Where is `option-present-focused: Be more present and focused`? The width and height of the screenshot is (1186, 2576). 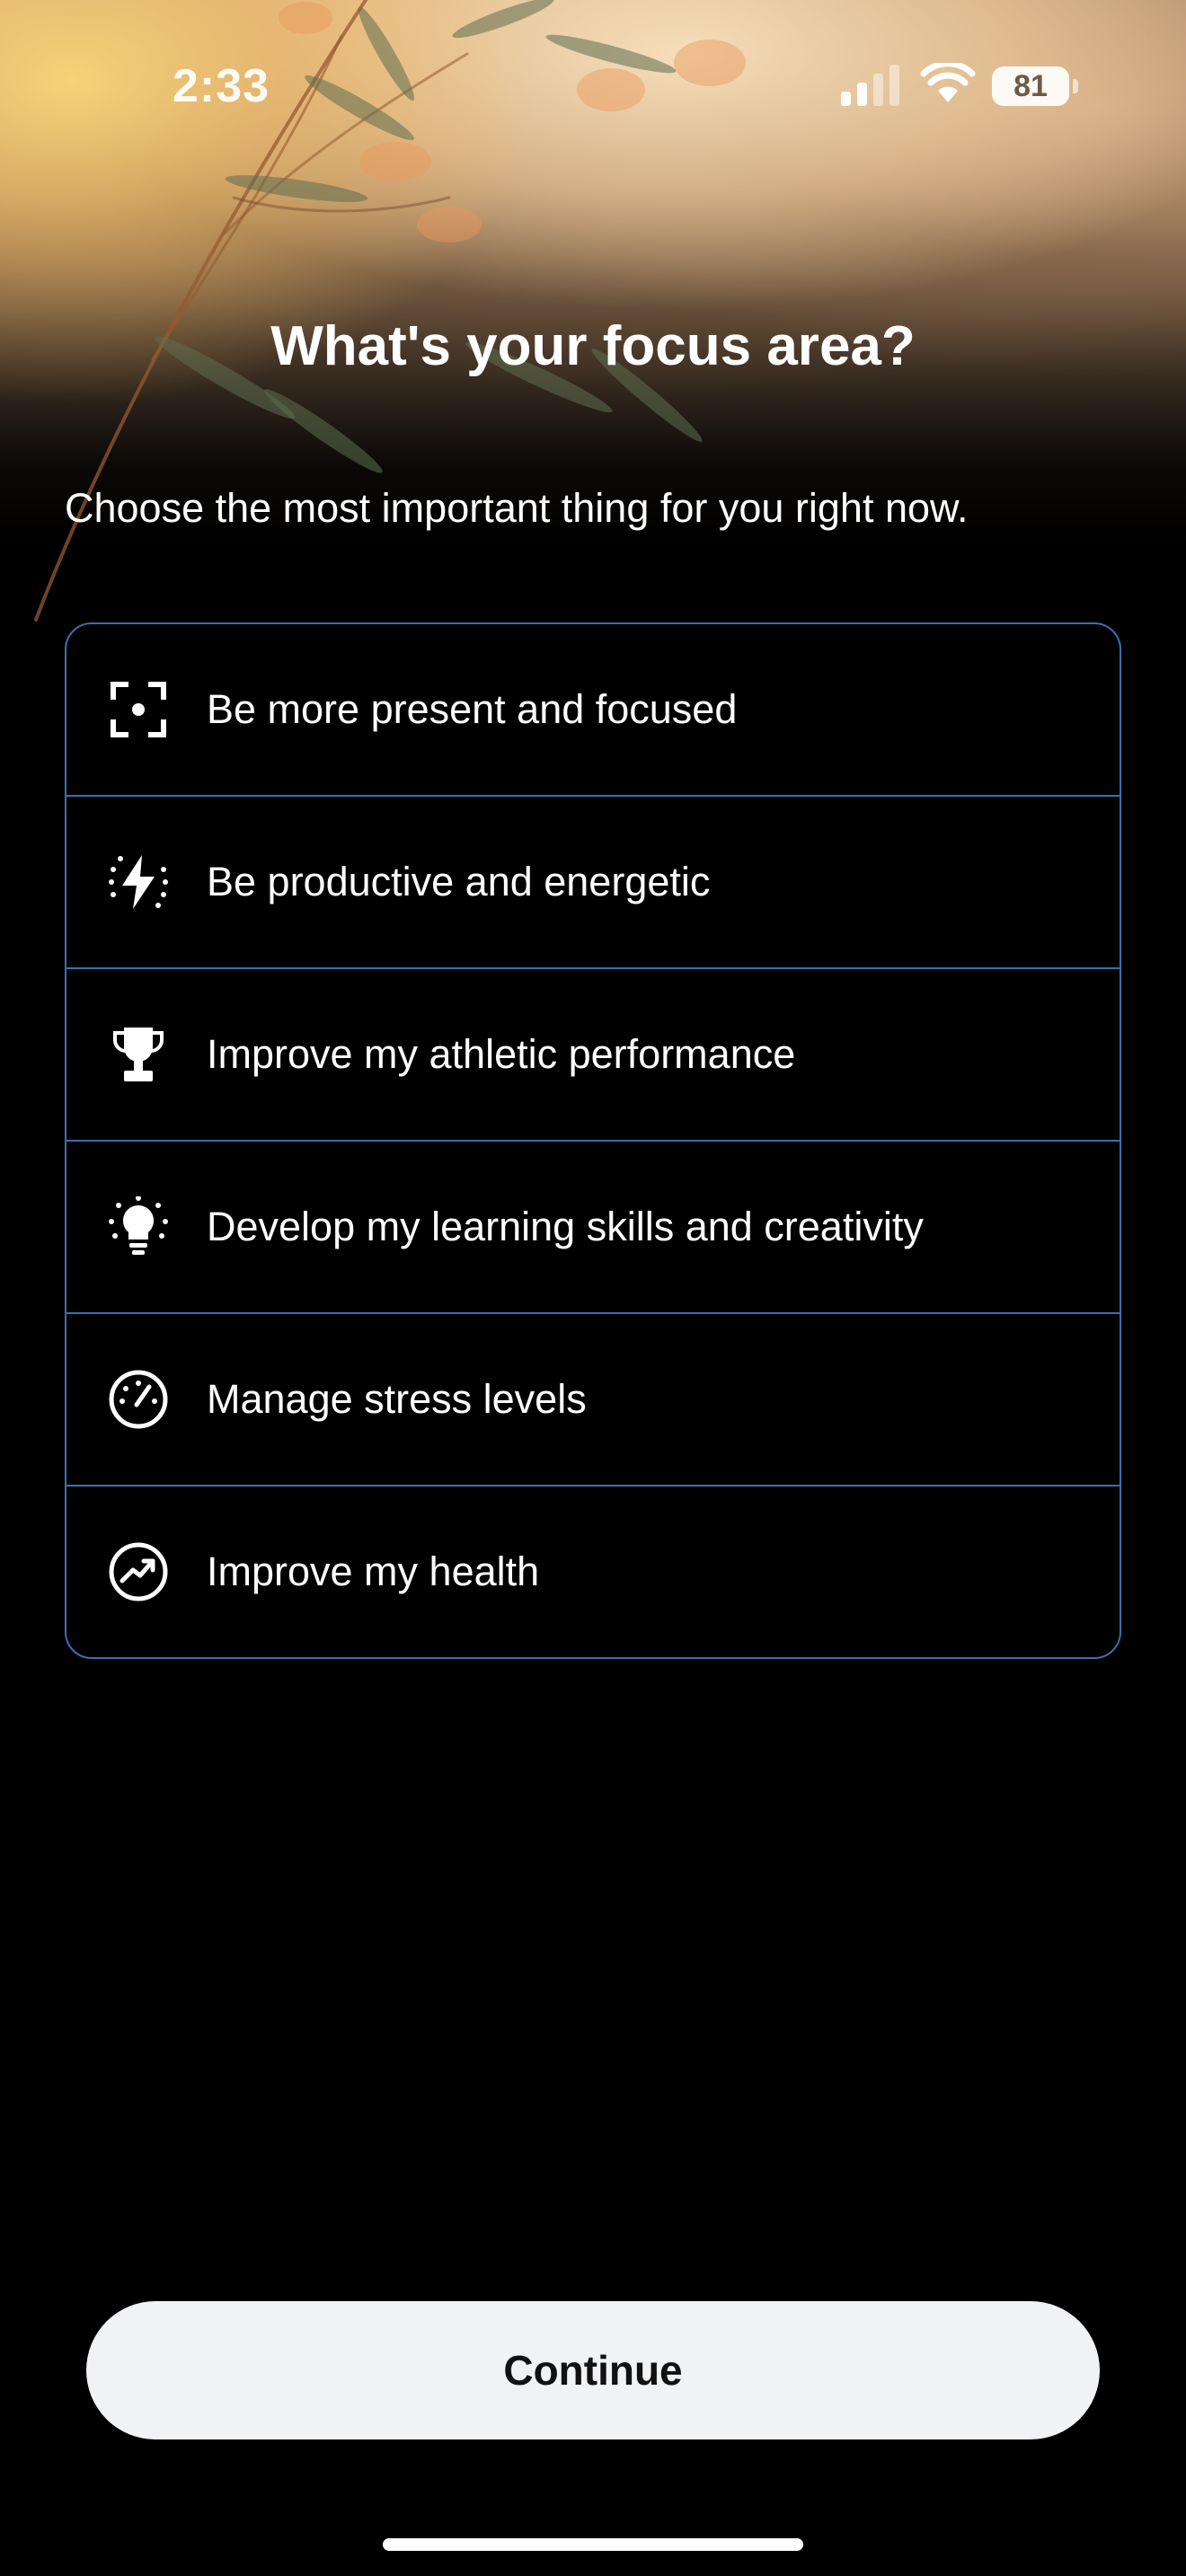 option-present-focused: Be more present and focused is located at coordinates (593, 710).